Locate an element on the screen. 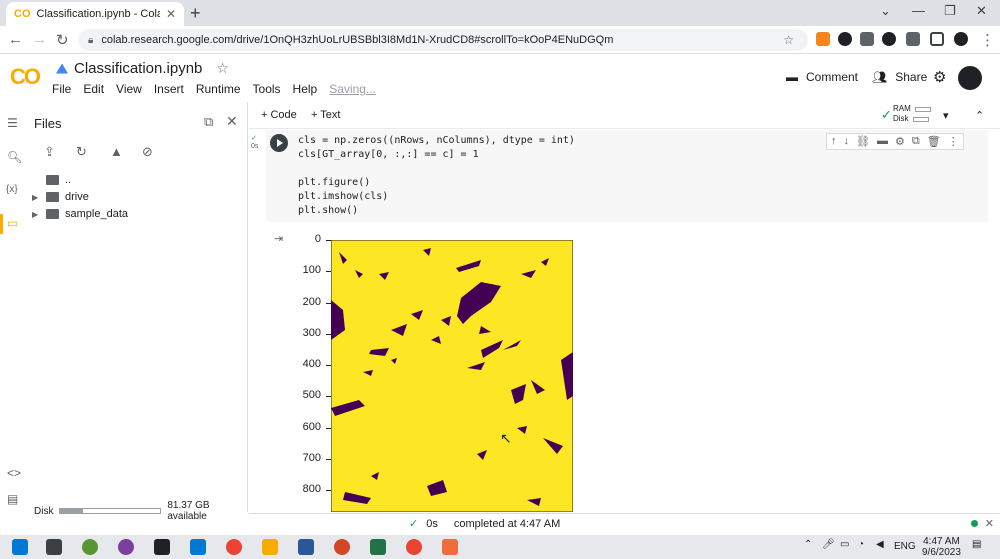  menu-file: File is located at coordinates (61, 89).